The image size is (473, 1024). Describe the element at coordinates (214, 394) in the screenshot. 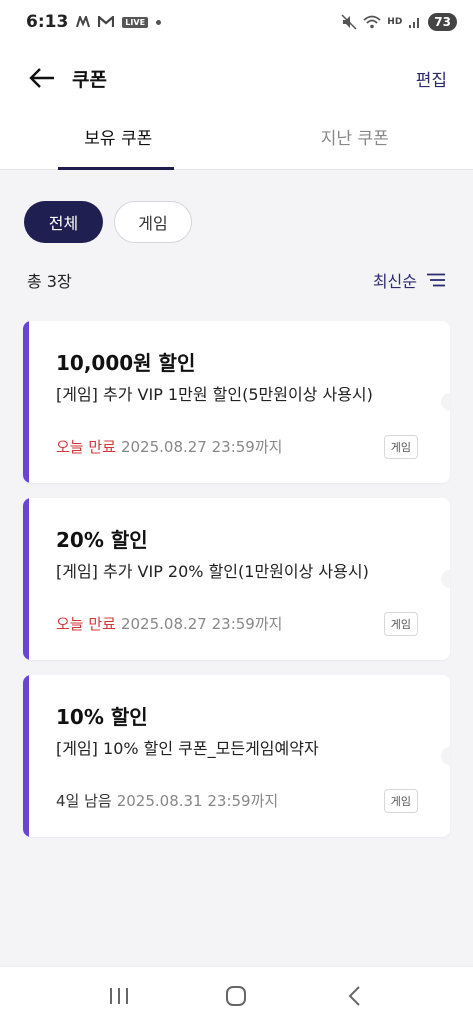

I see `coupon-description: [게임] 추가 VIP 1만원 할인(5만원이상 사용시)` at that location.